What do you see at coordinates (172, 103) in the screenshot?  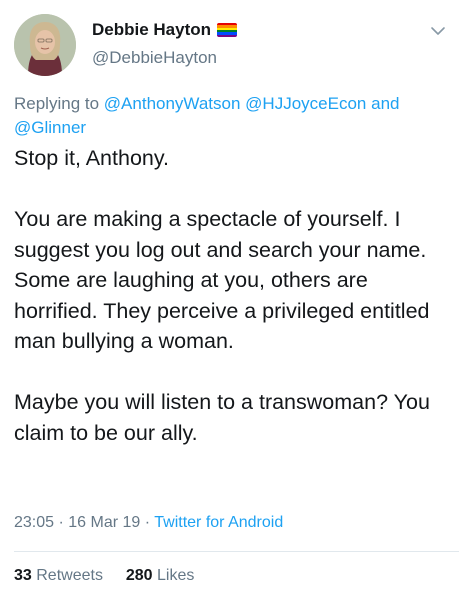 I see `mention-link: @AnthonyWatson` at bounding box center [172, 103].